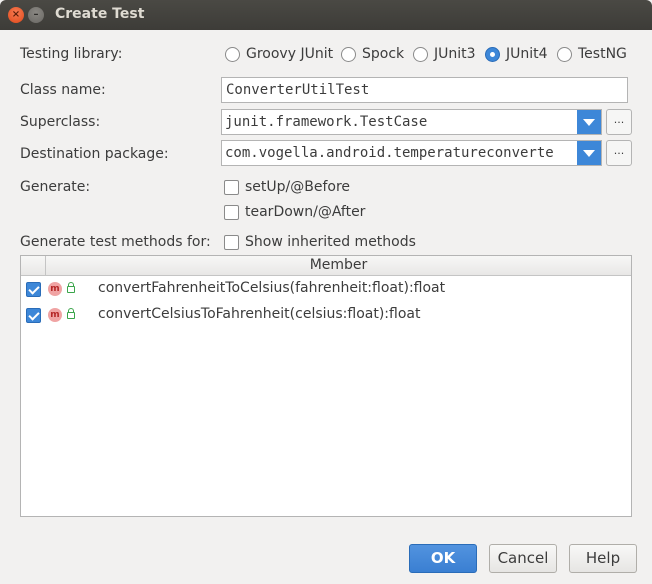  What do you see at coordinates (305, 212) in the screenshot?
I see `teardown-label: tearDown/@After` at bounding box center [305, 212].